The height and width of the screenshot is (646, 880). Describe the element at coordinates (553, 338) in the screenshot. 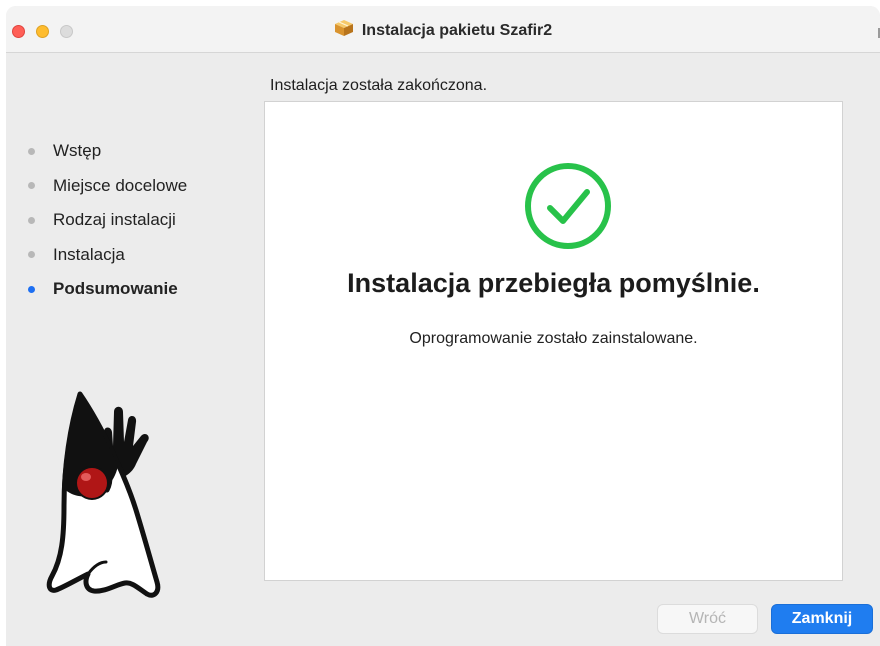

I see `success-subtext: Oprogramowanie zostało zainstalowane.` at that location.